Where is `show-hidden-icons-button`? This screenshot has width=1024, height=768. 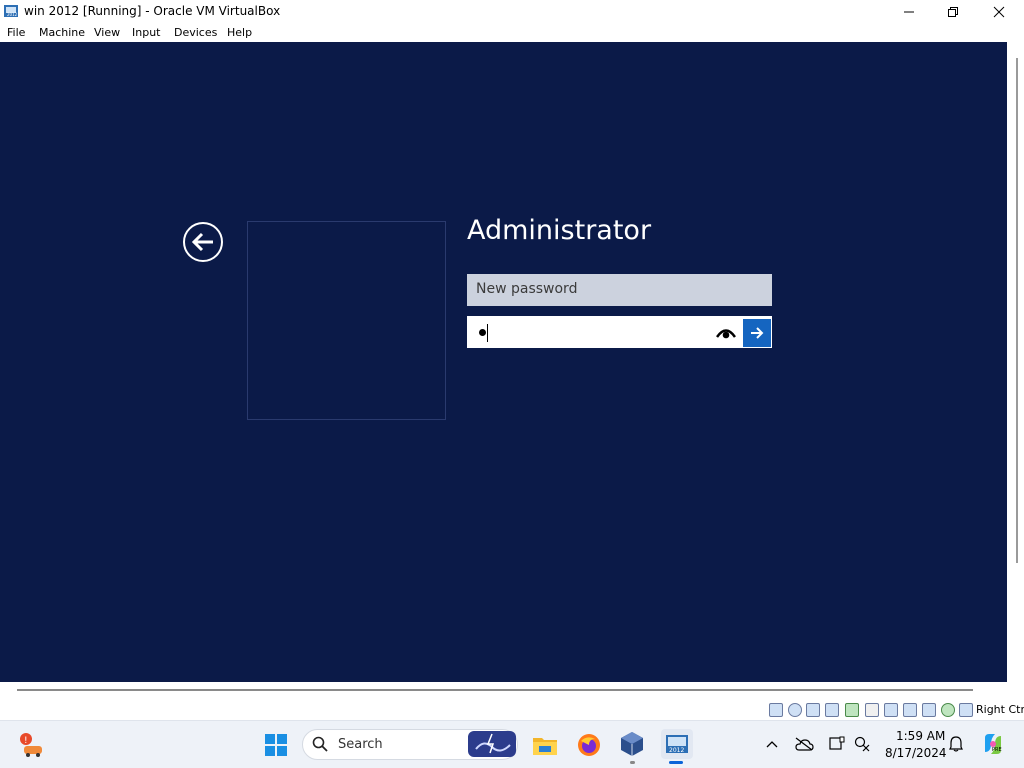 show-hidden-icons-button is located at coordinates (772, 744).